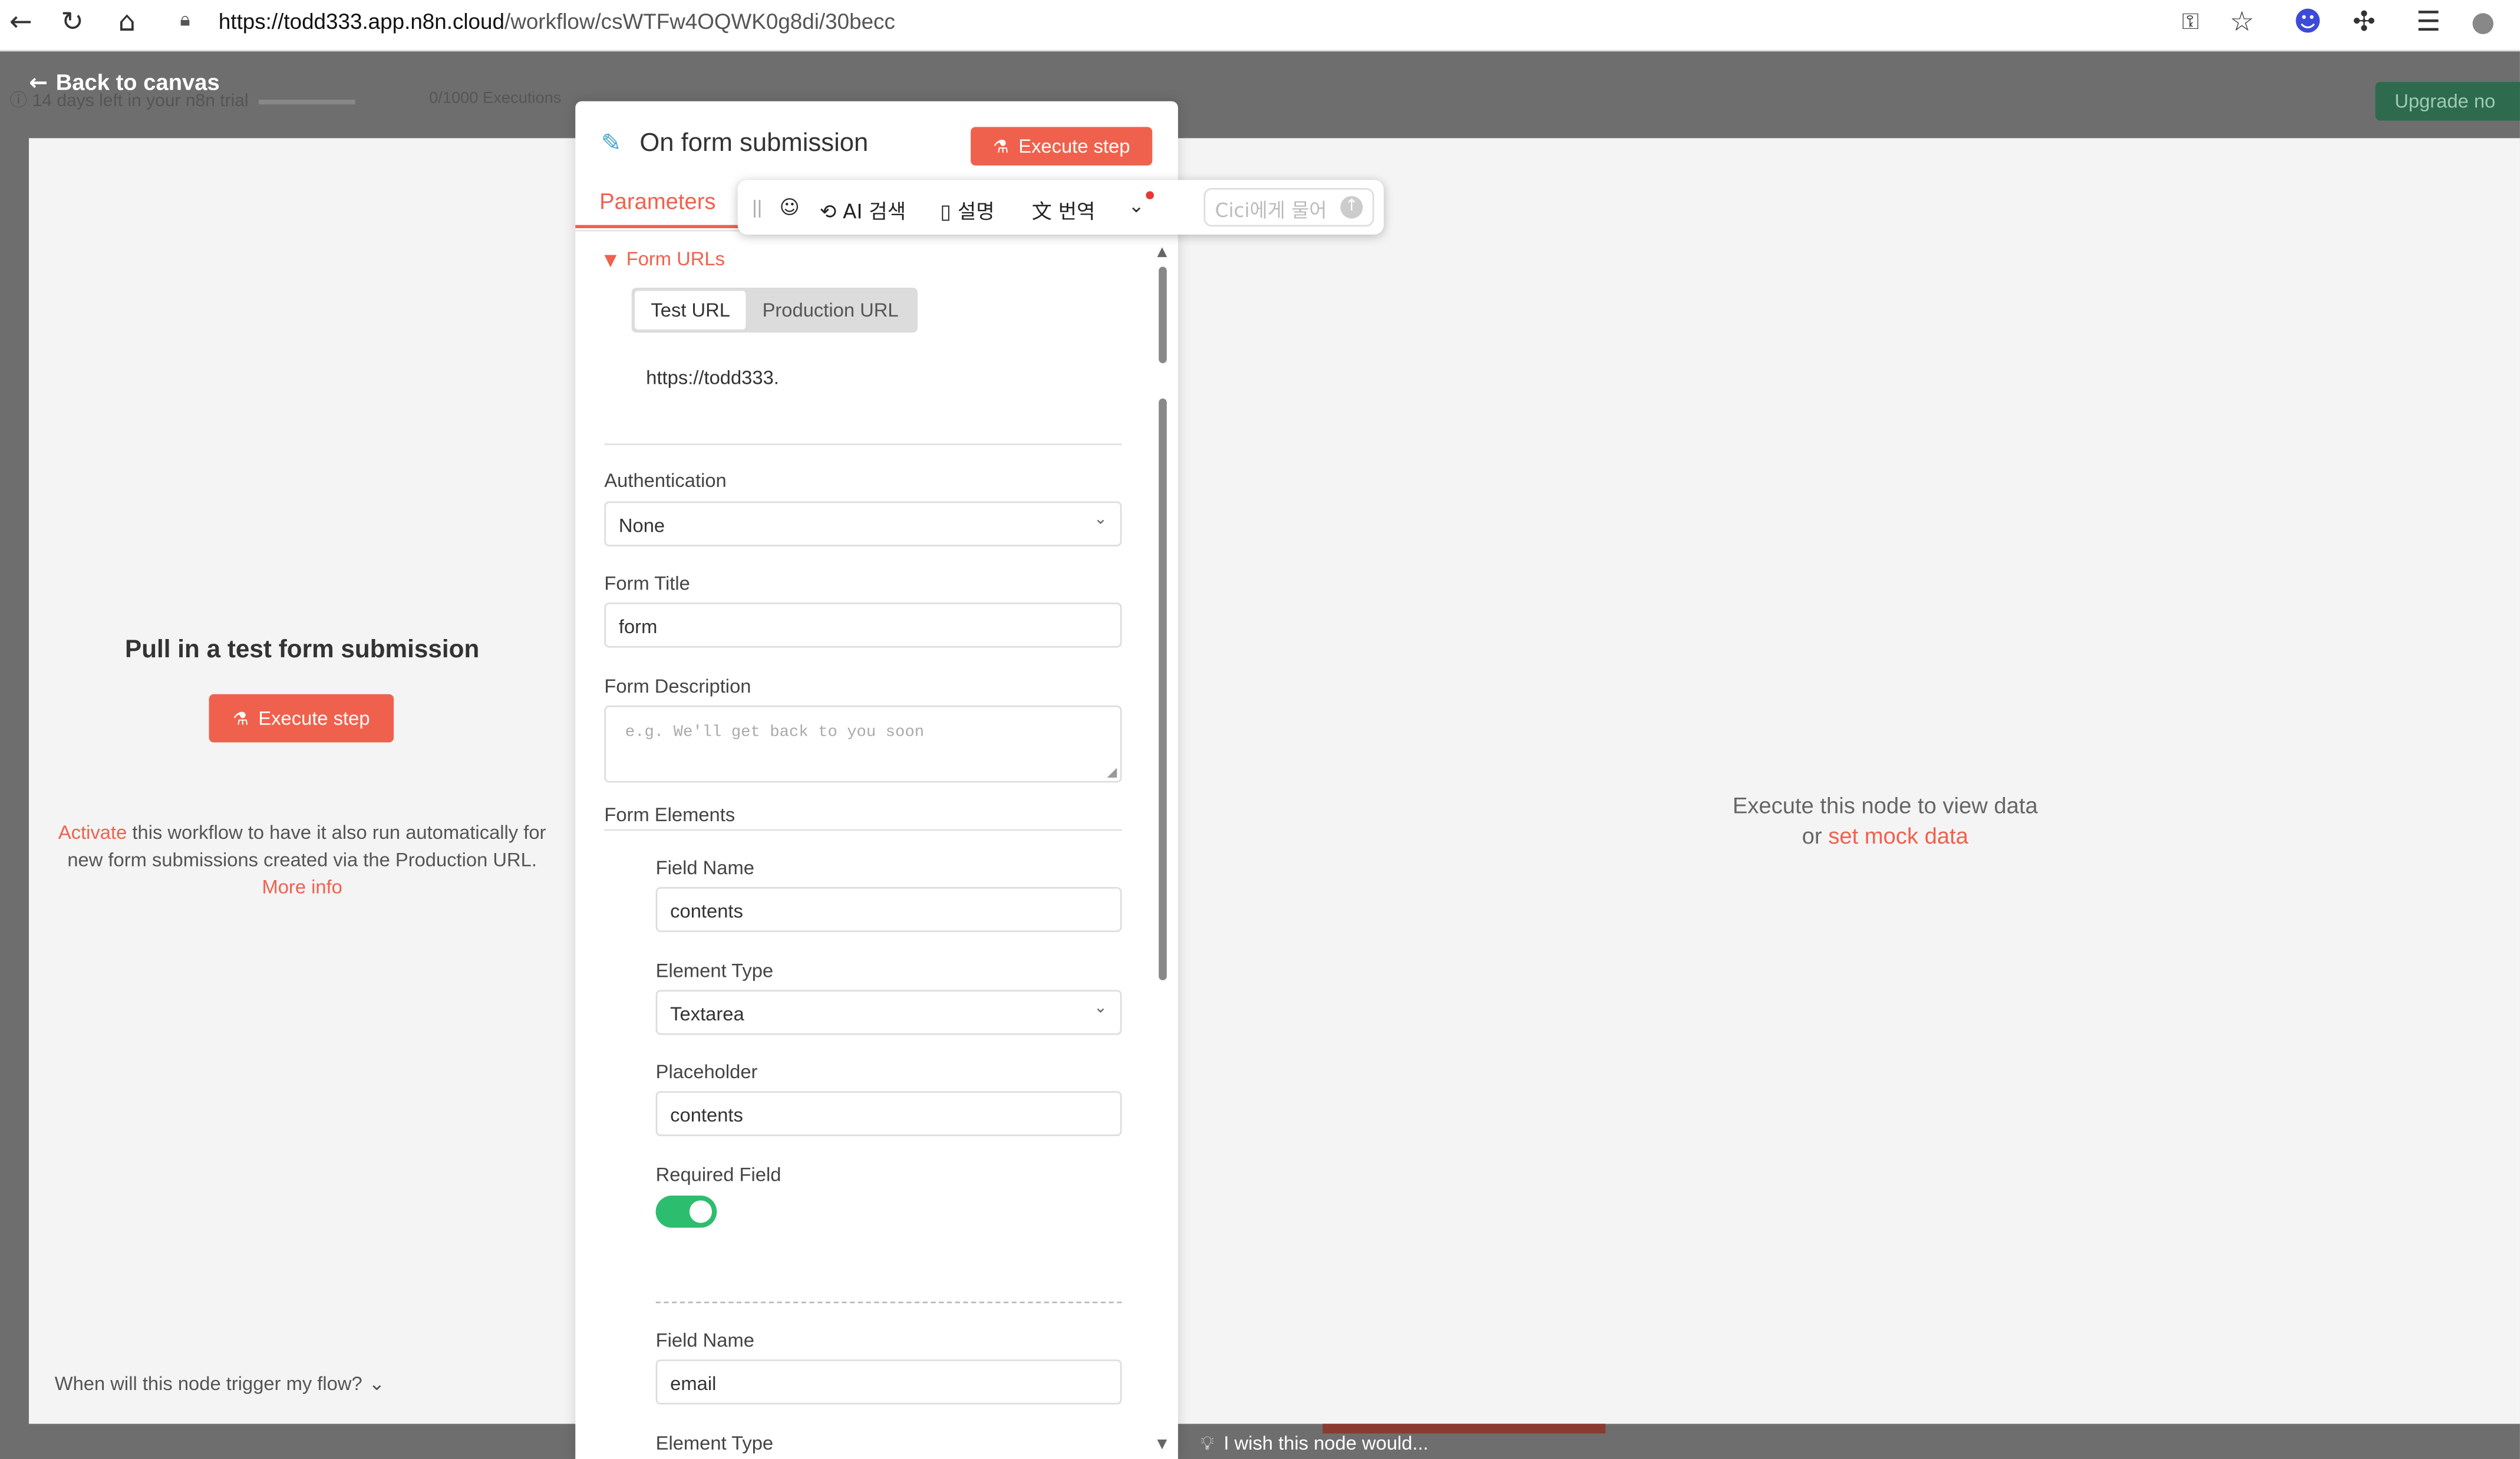 This screenshot has height=1459, width=2520. What do you see at coordinates (1163, 315) in the screenshot?
I see `scroll-thumb` at bounding box center [1163, 315].